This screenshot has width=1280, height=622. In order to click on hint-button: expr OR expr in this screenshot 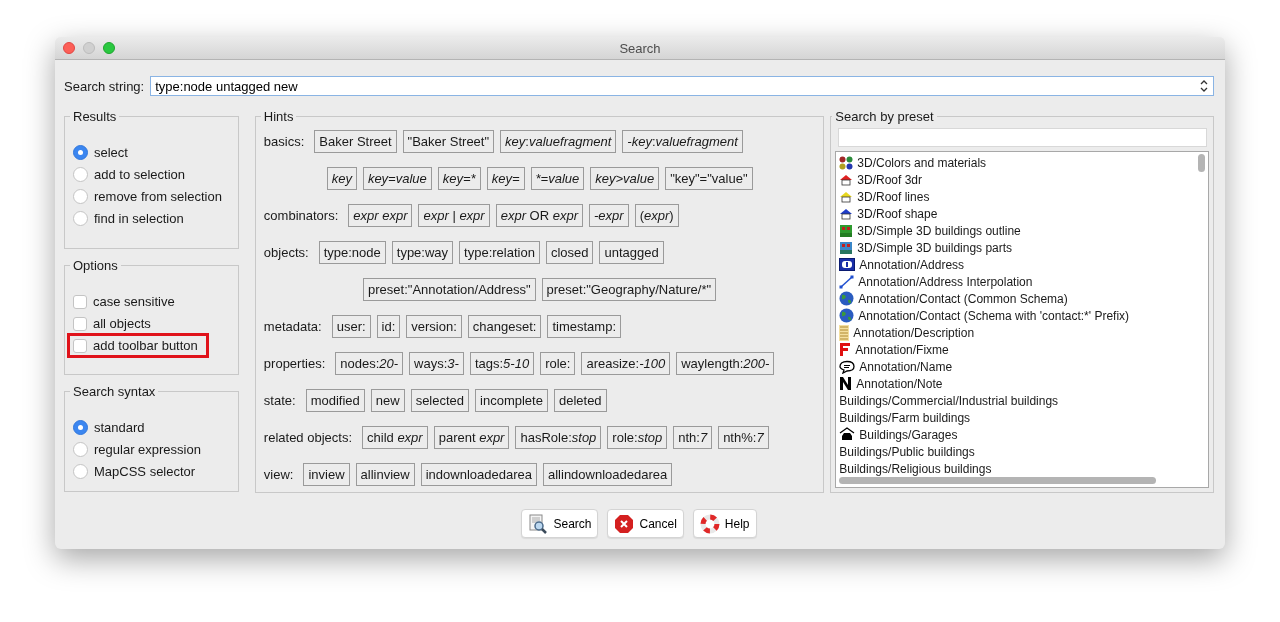, I will do `click(539, 215)`.